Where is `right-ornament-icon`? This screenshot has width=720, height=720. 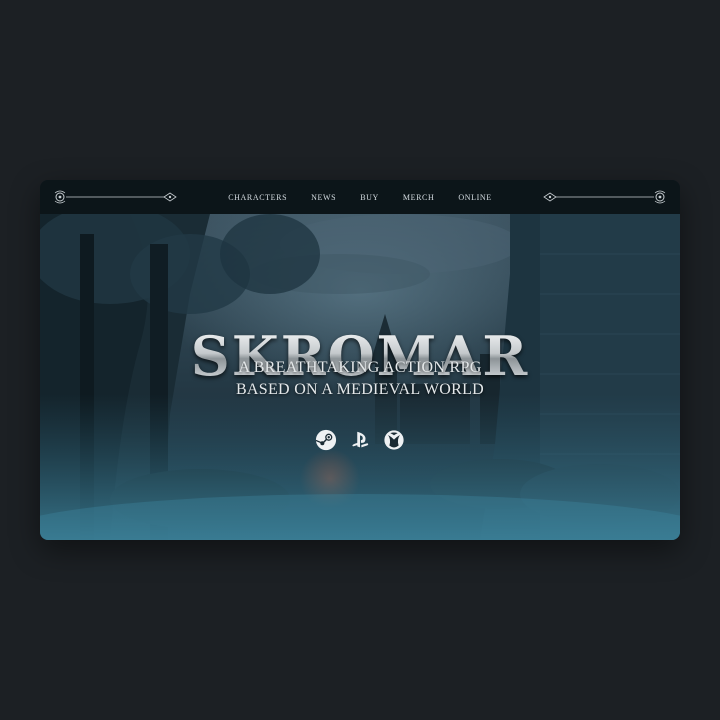 right-ornament-icon is located at coordinates (604, 197).